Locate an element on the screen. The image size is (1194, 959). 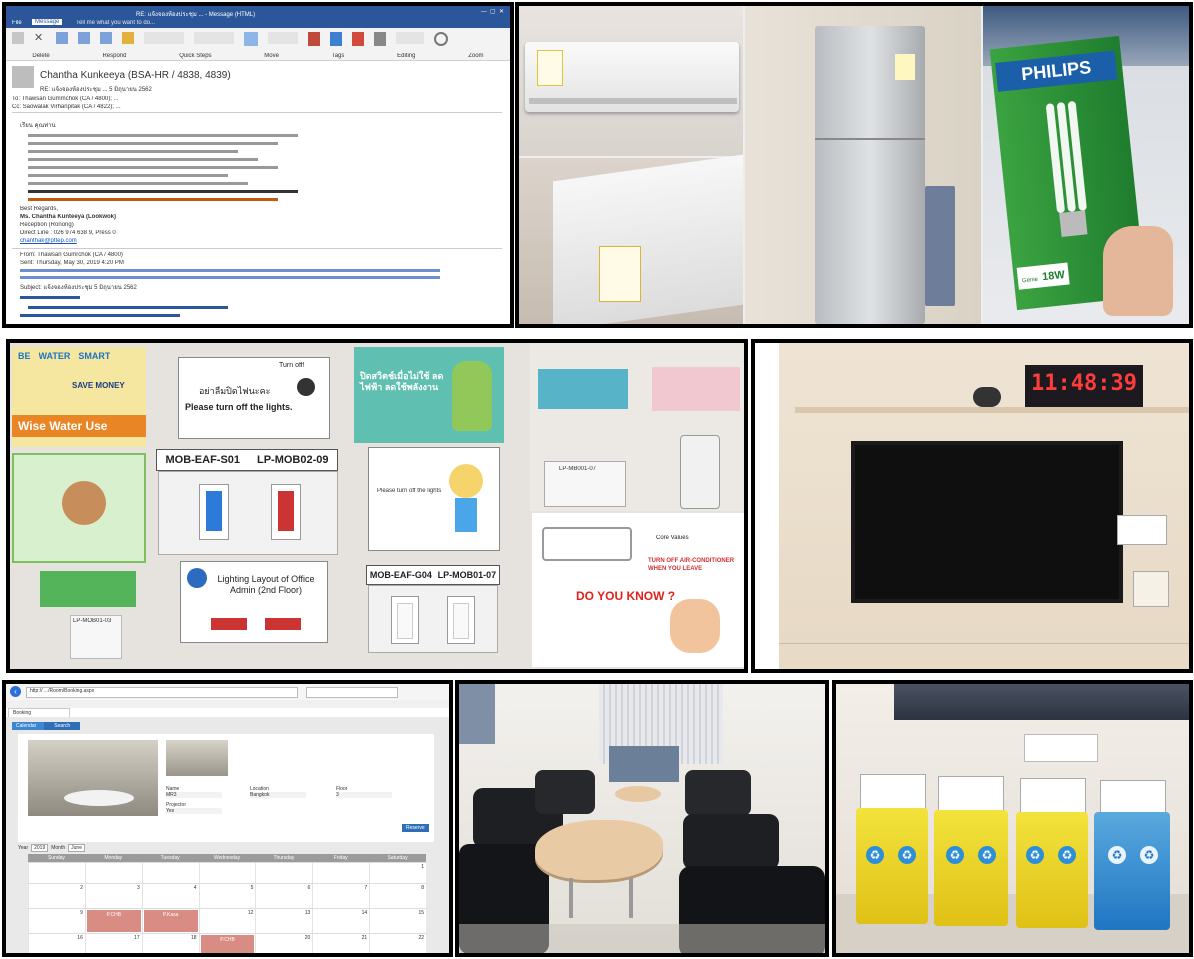
sig-email: chanthak@pttep.com is located at coordinates (48, 241).